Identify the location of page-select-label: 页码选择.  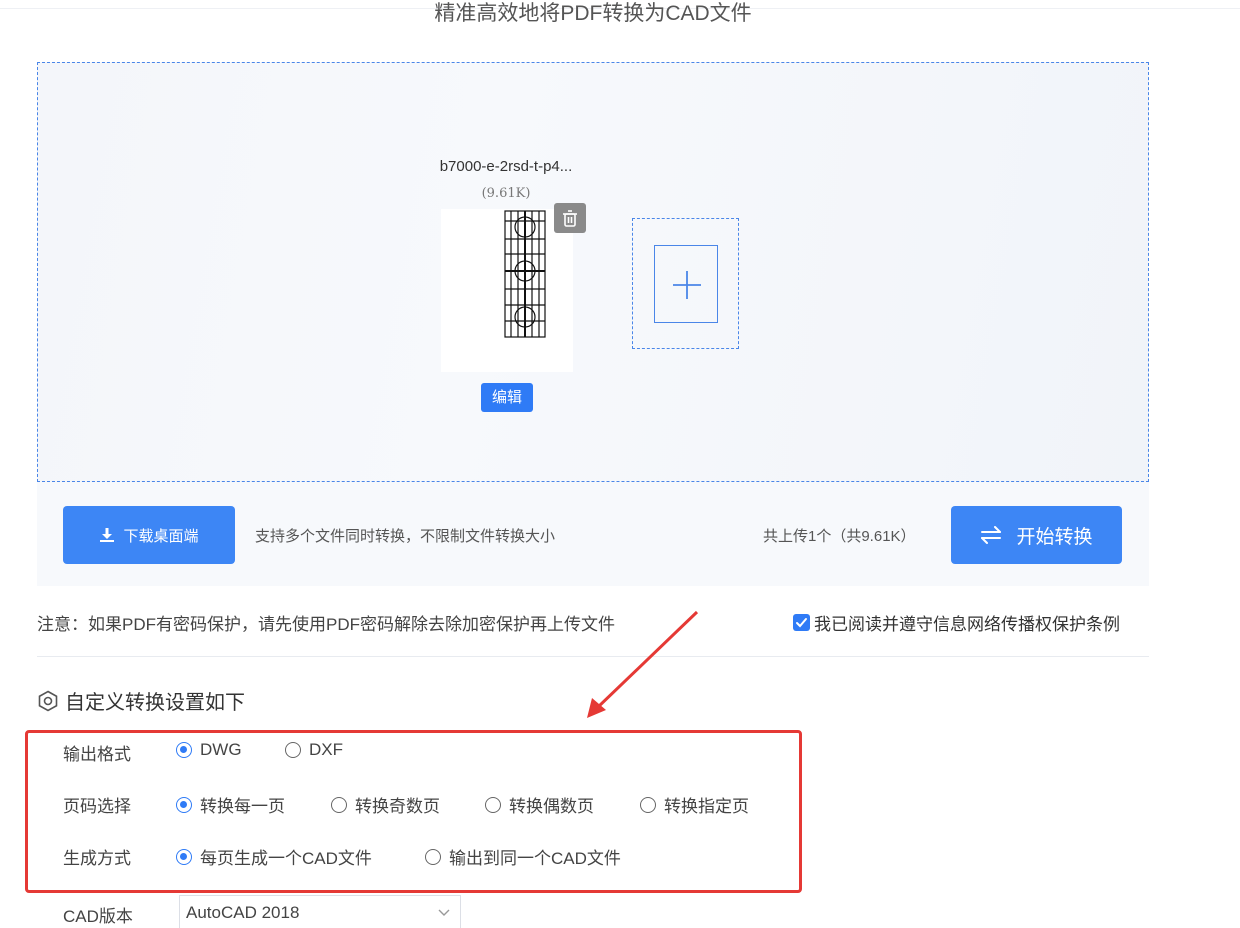
(97, 806).